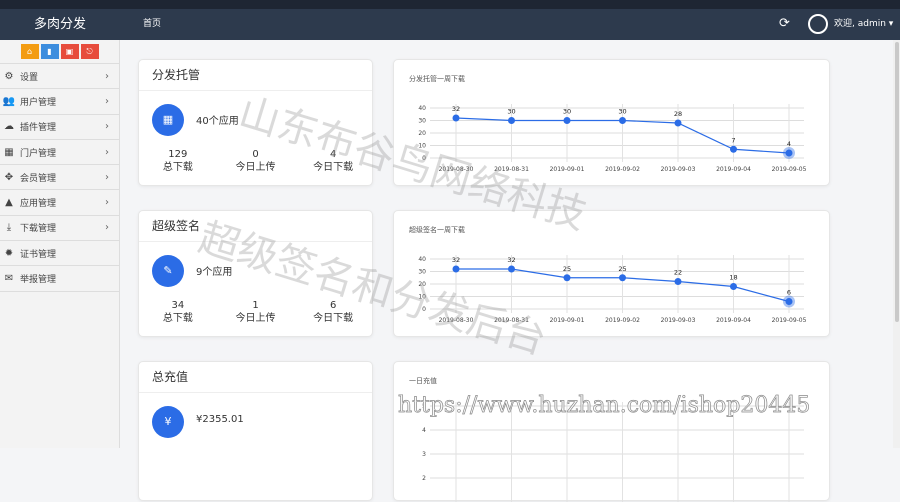  Describe the element at coordinates (29, 77) in the screenshot. I see `sidebar-item-label: 设置` at that location.